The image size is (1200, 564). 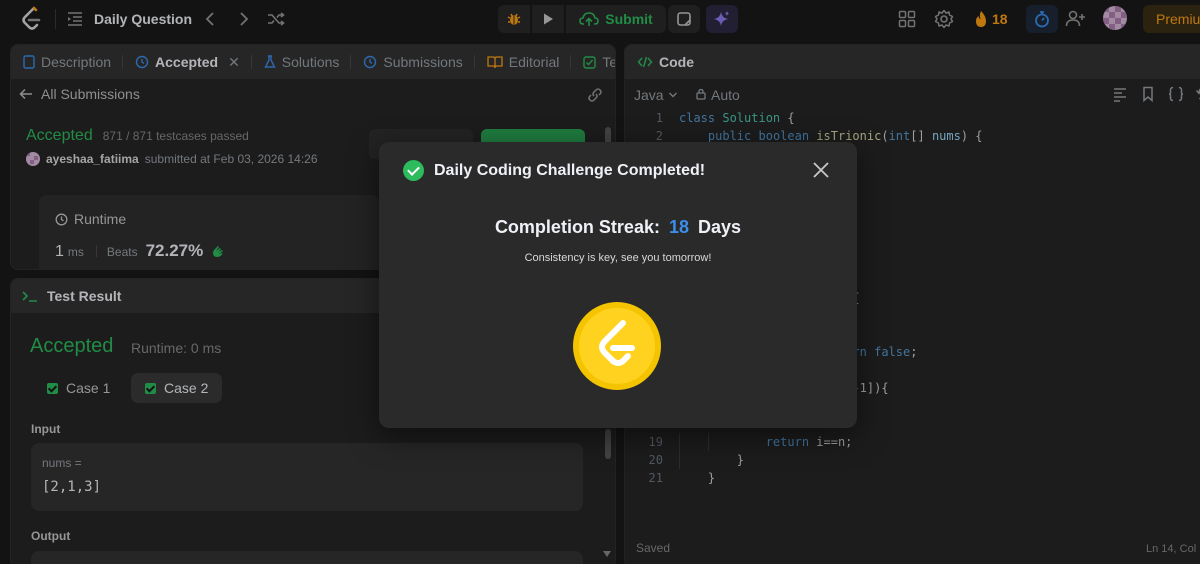 I want to click on streak-unit: Days, so click(x=720, y=227).